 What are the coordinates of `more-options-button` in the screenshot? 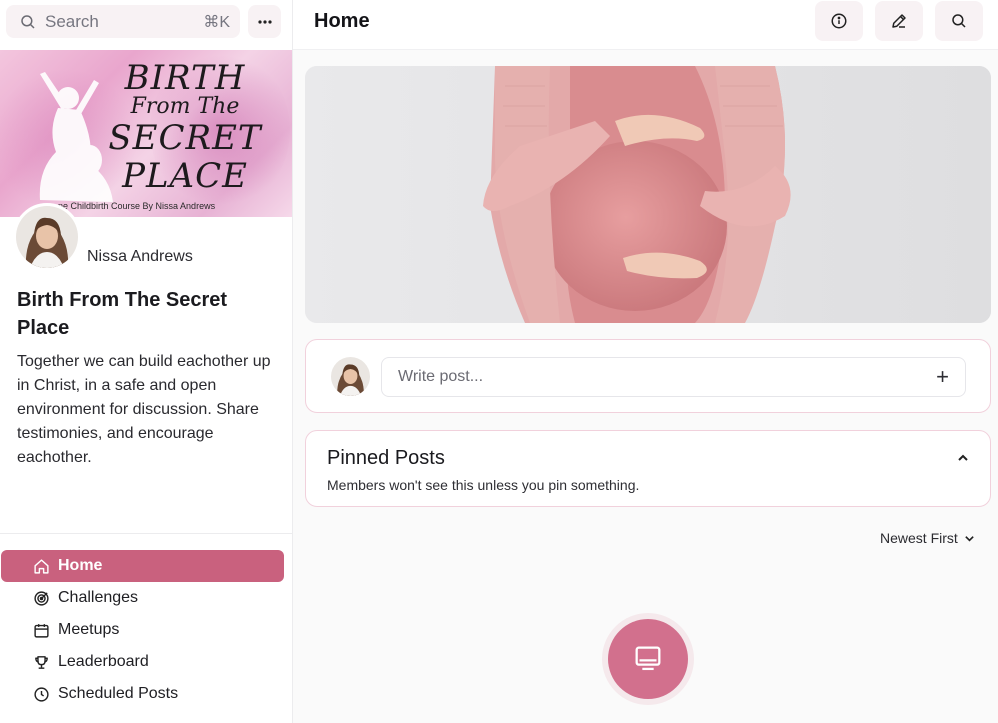 It's located at (264, 21).